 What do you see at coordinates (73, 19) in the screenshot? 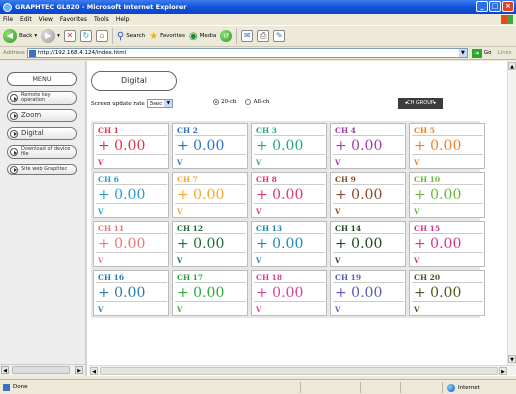
I see `menu-favorites: Favorites` at bounding box center [73, 19].